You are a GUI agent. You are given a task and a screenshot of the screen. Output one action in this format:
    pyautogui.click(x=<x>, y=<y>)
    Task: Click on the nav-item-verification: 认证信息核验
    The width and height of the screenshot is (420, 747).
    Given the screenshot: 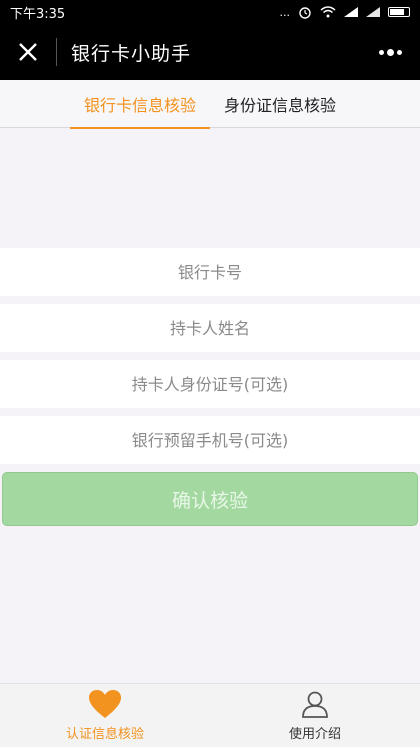 What is the action you would take?
    pyautogui.click(x=105, y=715)
    